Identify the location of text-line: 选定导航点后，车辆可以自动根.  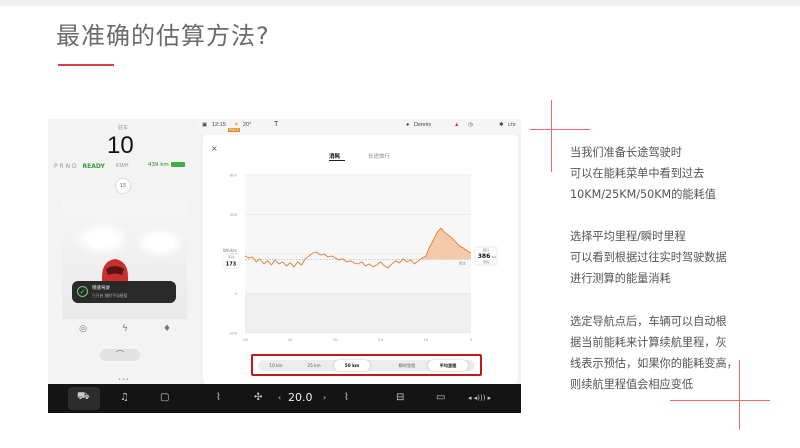
(648, 321).